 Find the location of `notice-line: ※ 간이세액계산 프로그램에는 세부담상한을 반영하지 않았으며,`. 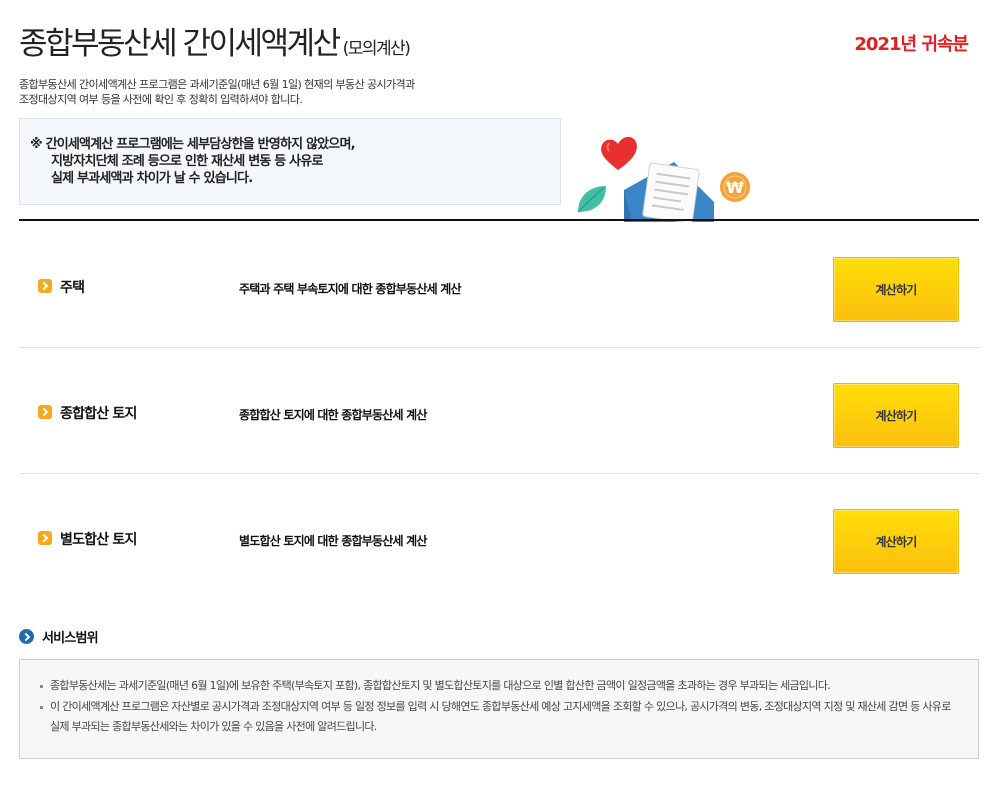

notice-line: ※ 간이세액계산 프로그램에는 세부담상한을 반영하지 않았으며, is located at coordinates (193, 144).